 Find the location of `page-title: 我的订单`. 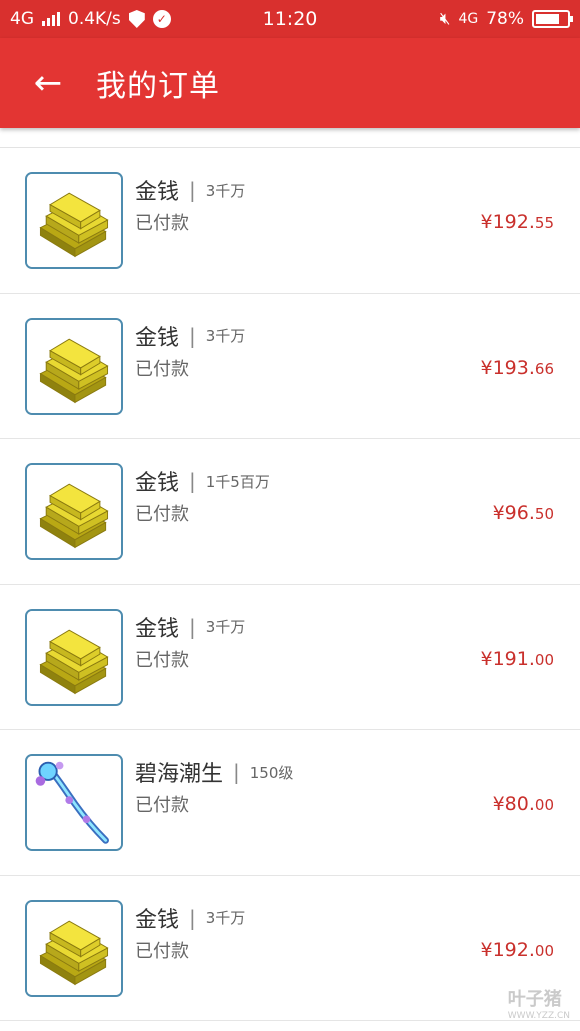

page-title: 我的订单 is located at coordinates (158, 86).